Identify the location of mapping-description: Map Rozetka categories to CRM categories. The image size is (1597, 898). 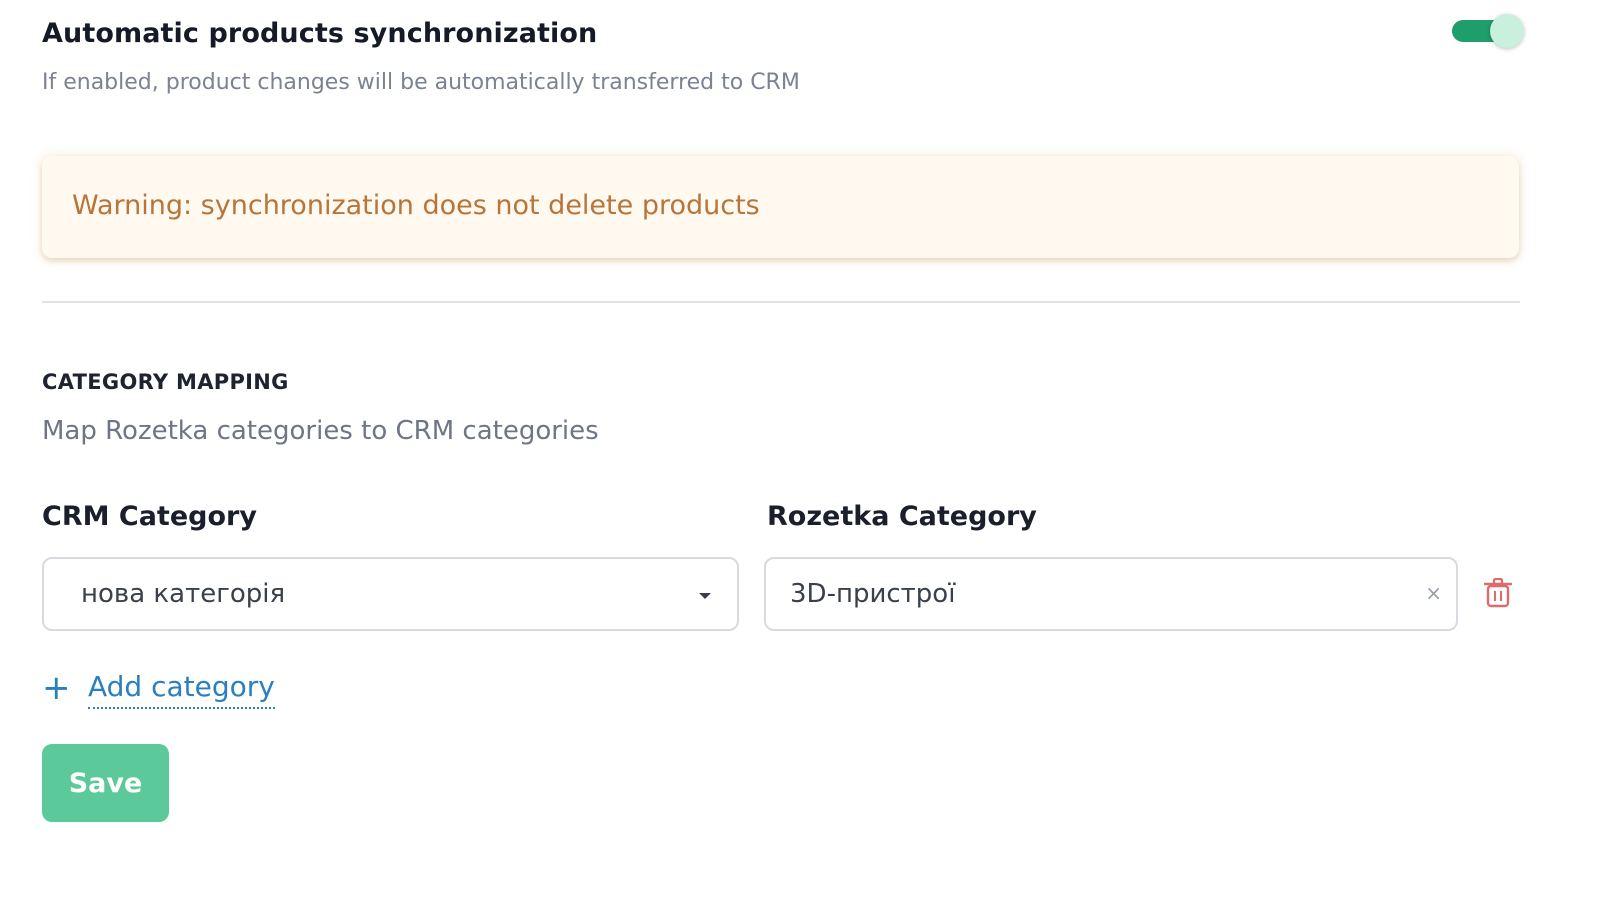
(320, 431).